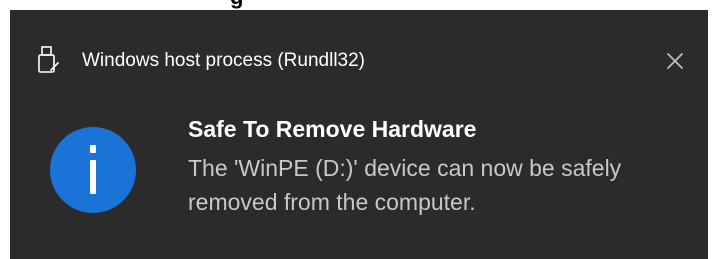 This screenshot has height=259, width=718. What do you see at coordinates (49, 60) in the screenshot?
I see `usb-drive-icon` at bounding box center [49, 60].